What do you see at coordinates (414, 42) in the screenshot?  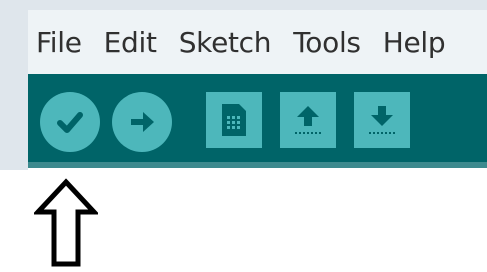 I see `menu-help: Help` at bounding box center [414, 42].